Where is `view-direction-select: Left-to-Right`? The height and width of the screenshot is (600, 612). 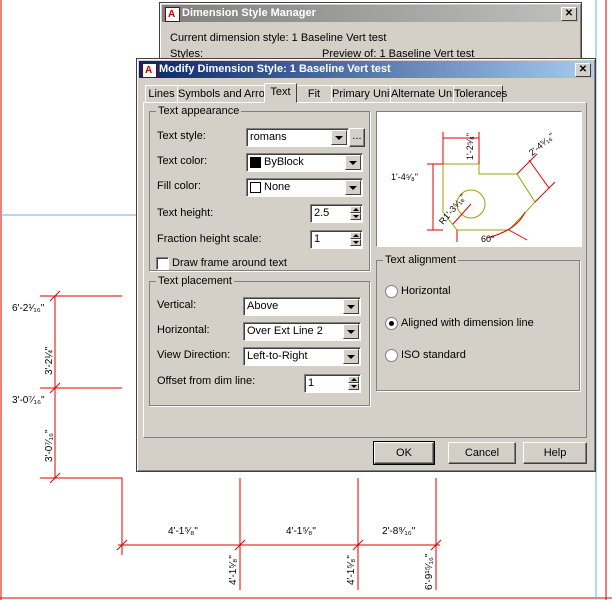
view-direction-select: Left-to-Right is located at coordinates (302, 356).